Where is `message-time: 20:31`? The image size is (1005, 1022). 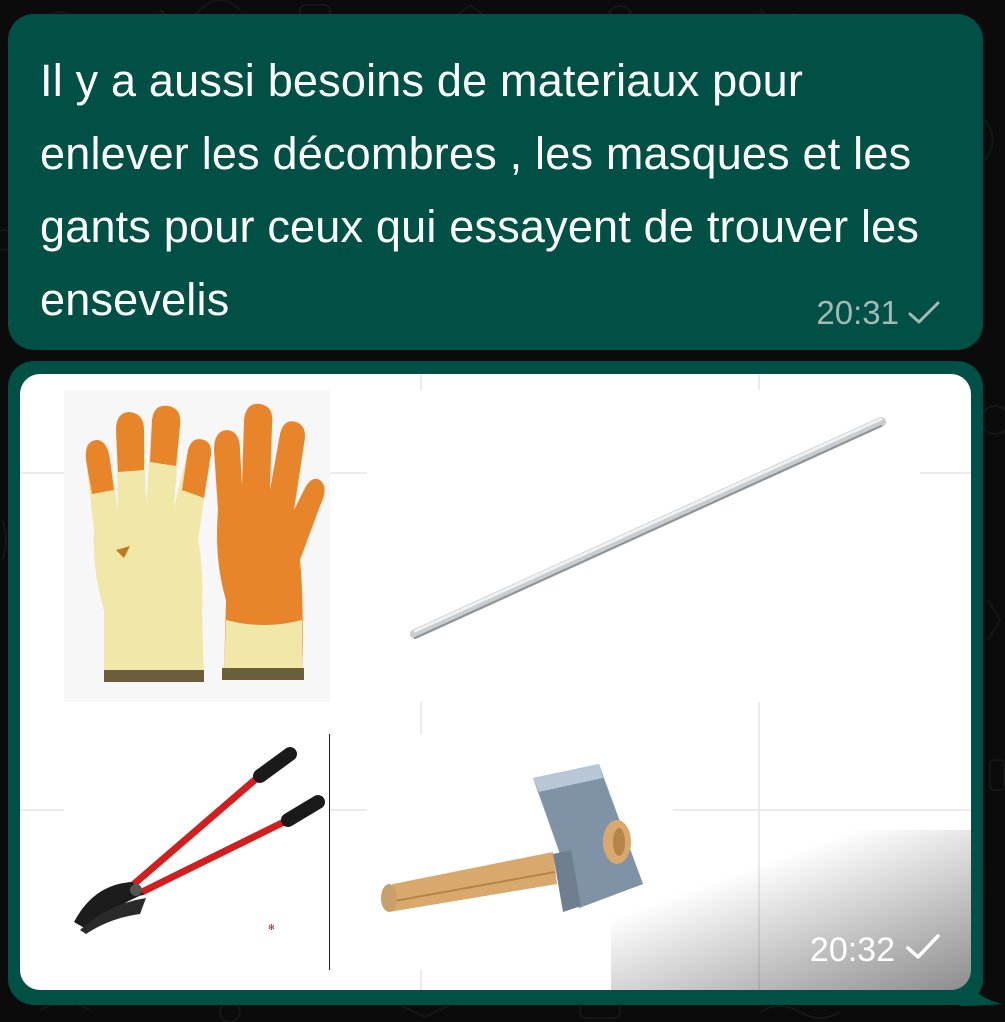
message-time: 20:31 is located at coordinates (857, 312).